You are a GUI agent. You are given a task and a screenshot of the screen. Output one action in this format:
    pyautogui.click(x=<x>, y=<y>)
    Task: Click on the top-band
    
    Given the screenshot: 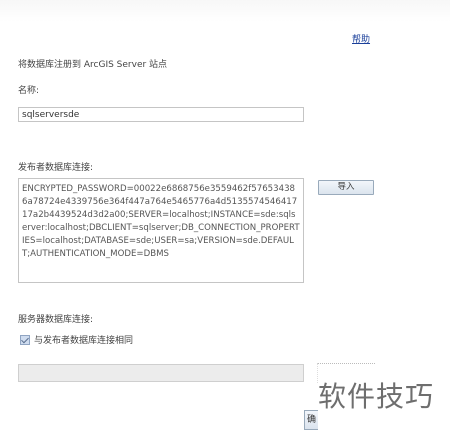 What is the action you would take?
    pyautogui.click(x=225, y=11)
    